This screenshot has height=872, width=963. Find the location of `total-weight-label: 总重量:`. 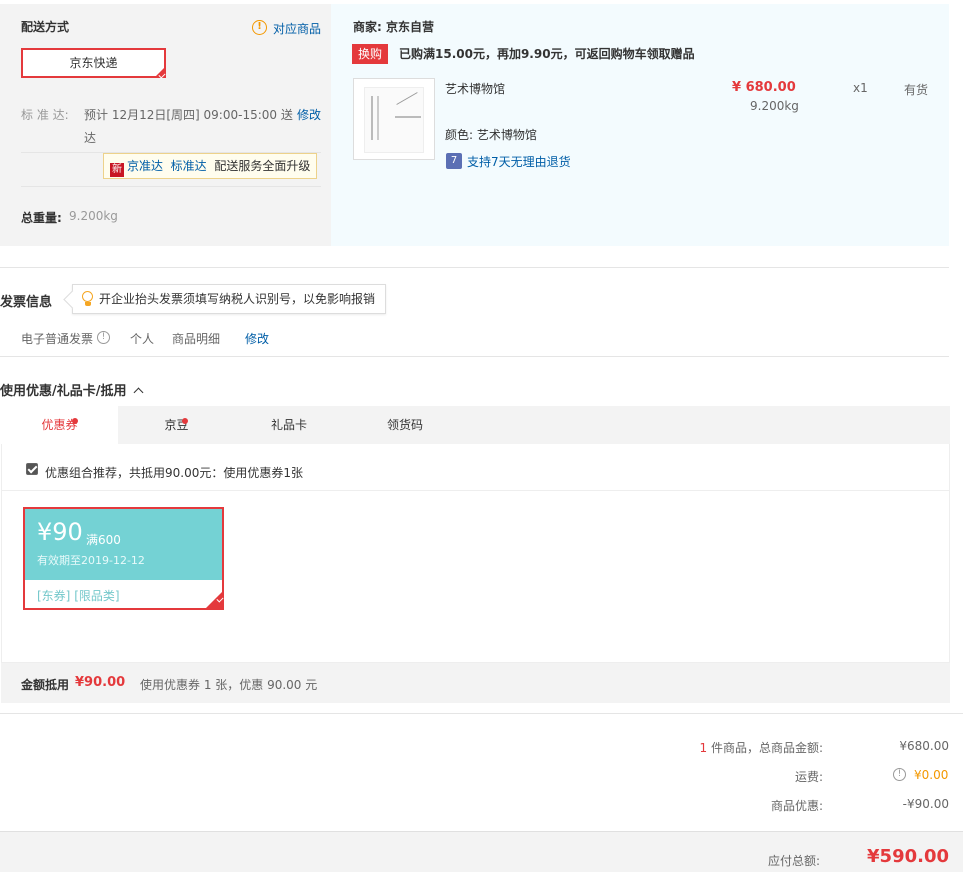

total-weight-label: 总重量: is located at coordinates (41, 218).